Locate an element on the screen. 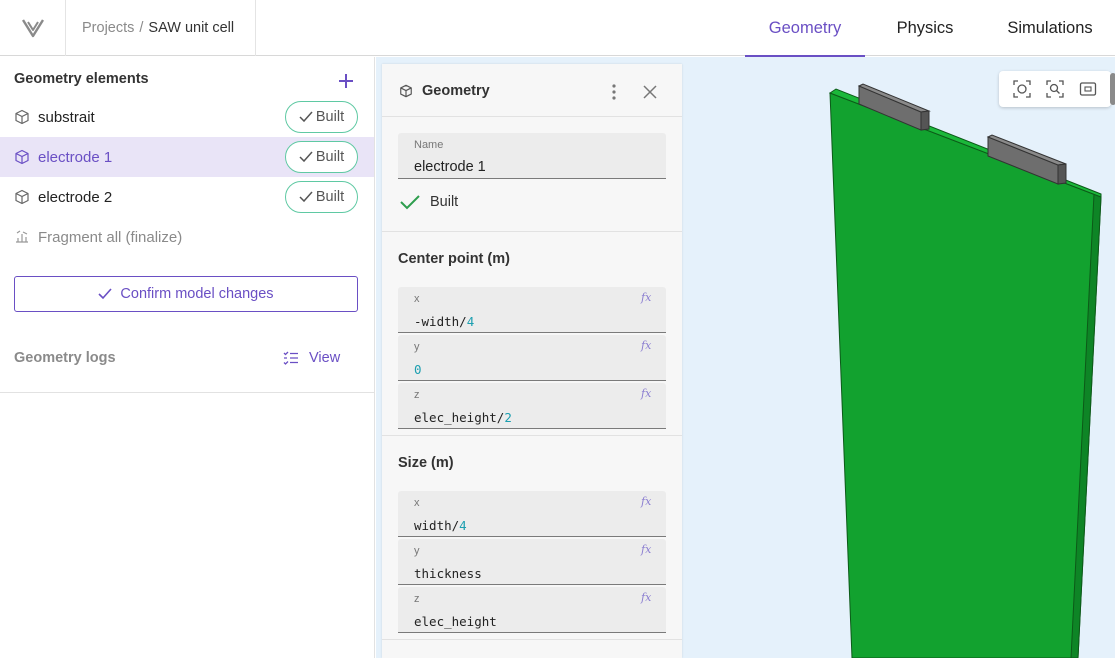  field-value: thickness is located at coordinates (448, 573).